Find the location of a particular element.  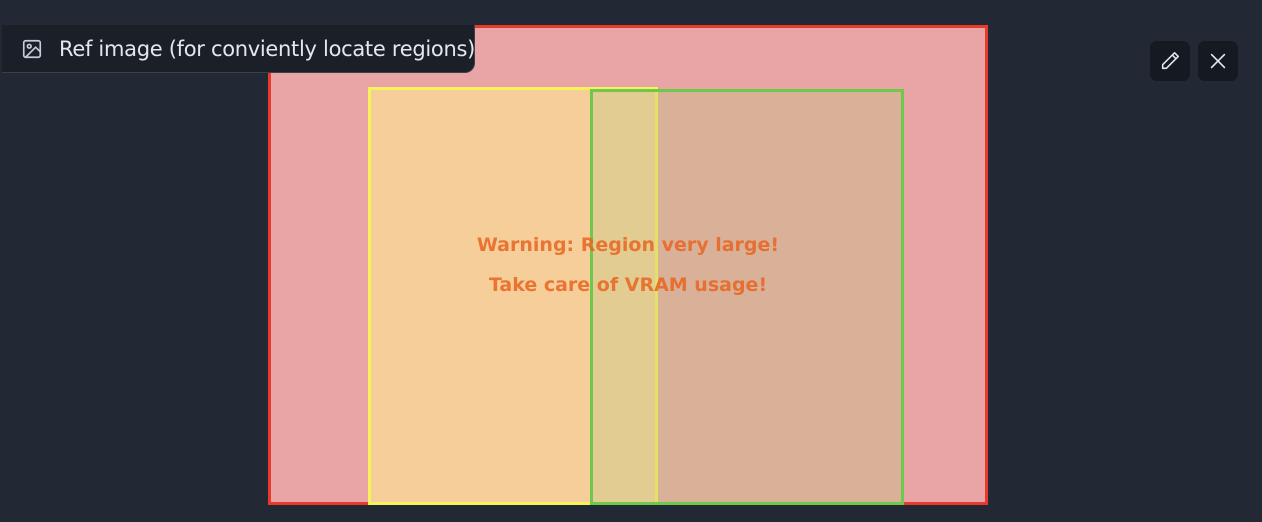

pencil-icon is located at coordinates (1170, 60).